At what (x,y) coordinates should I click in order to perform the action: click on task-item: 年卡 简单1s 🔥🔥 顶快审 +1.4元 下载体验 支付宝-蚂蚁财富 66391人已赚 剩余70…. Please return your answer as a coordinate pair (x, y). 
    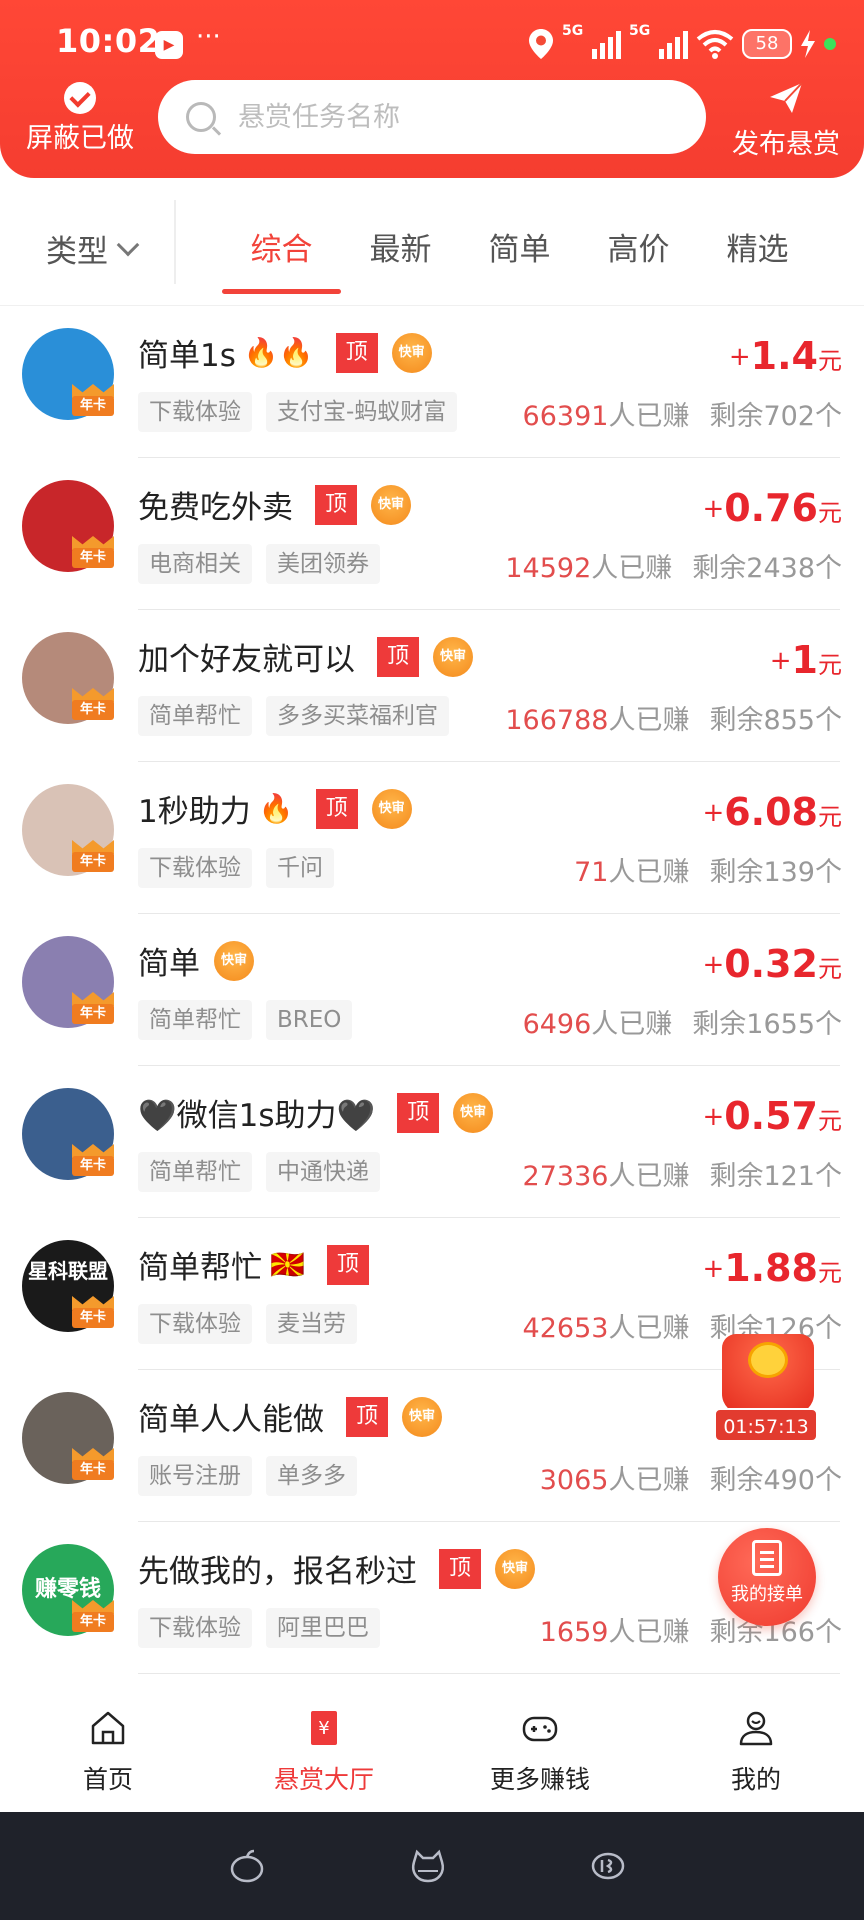
    Looking at the image, I should click on (432, 382).